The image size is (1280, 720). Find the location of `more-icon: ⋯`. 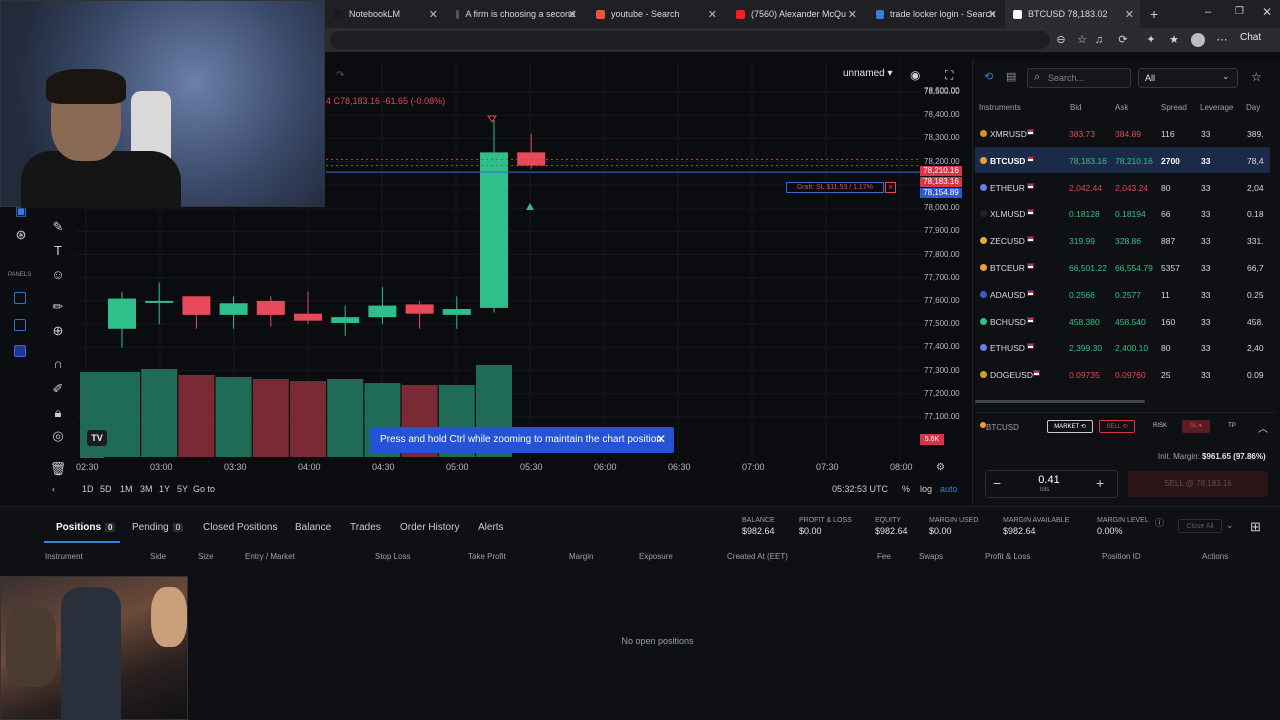

more-icon: ⋯ is located at coordinates (1222, 40).